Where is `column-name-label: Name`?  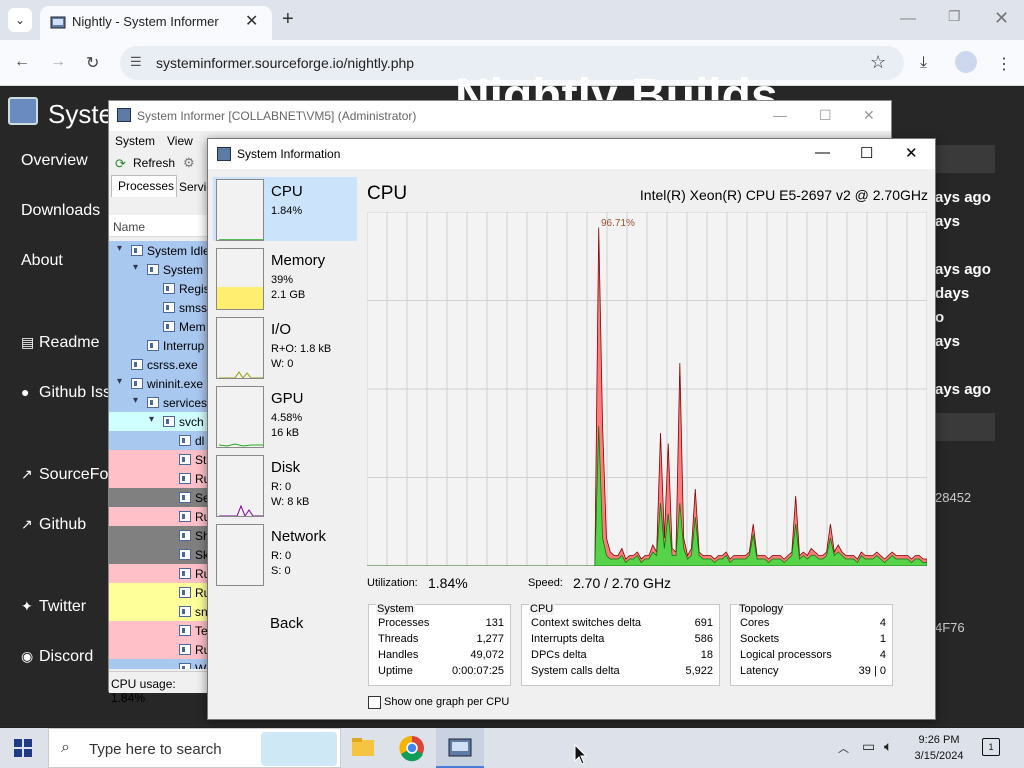
column-name-label: Name is located at coordinates (129, 227).